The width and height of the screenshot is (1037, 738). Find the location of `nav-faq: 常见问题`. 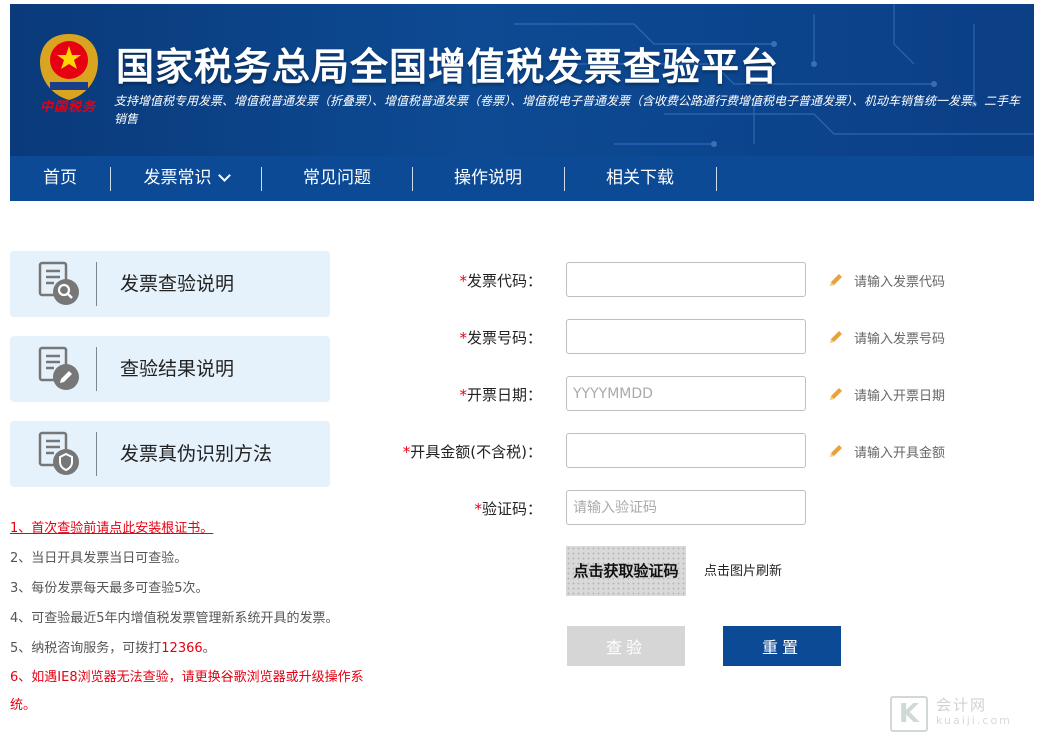

nav-faq: 常见问题 is located at coordinates (337, 178).